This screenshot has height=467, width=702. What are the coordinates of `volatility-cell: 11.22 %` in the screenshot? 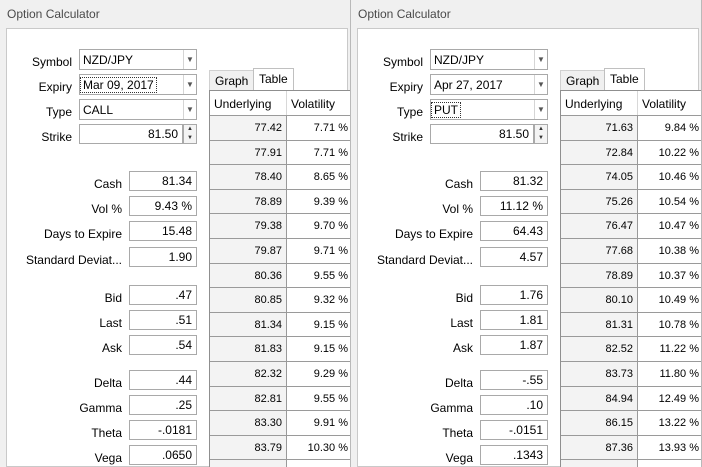 It's located at (669, 349).